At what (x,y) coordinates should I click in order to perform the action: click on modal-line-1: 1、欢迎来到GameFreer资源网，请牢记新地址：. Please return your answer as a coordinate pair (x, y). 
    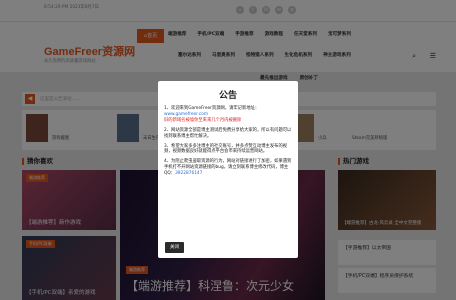
    Looking at the image, I should click on (212, 108).